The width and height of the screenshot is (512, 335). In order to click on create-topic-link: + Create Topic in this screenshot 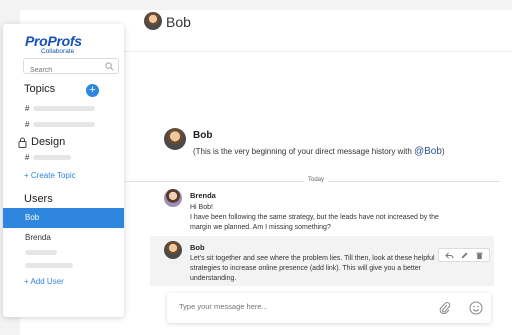, I will do `click(50, 175)`.